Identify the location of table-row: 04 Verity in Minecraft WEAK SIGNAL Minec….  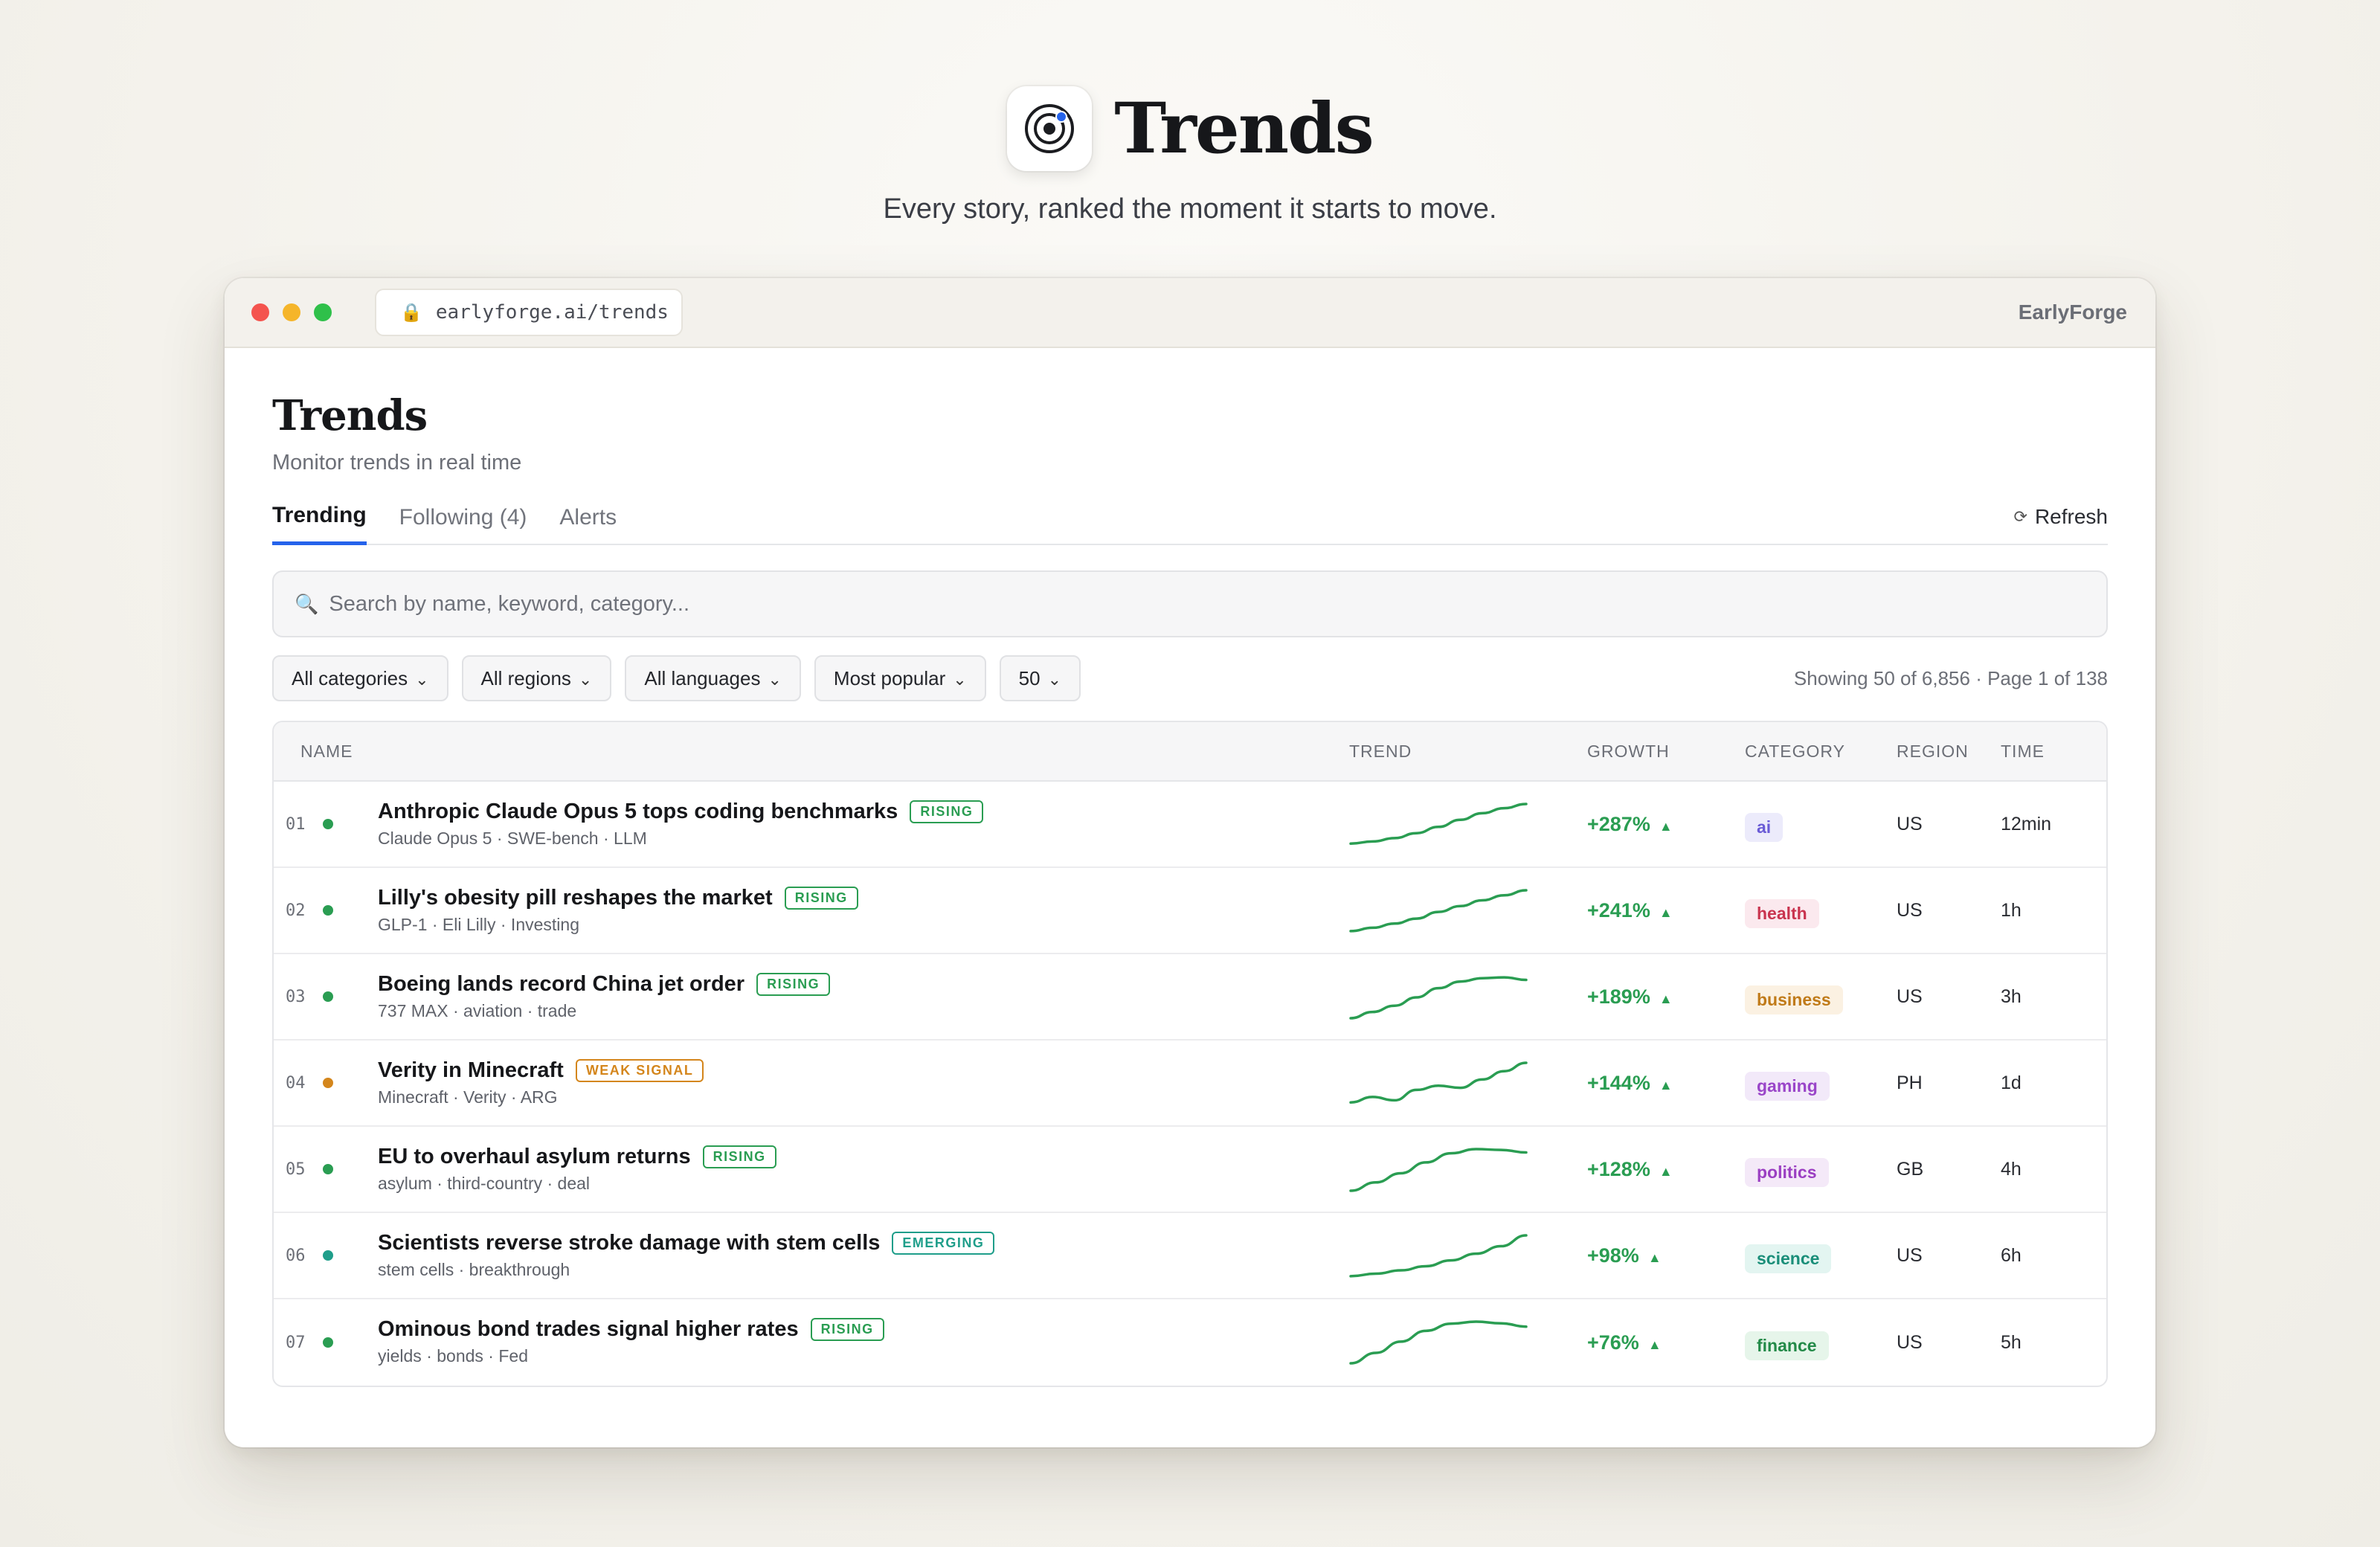
(1190, 1084).